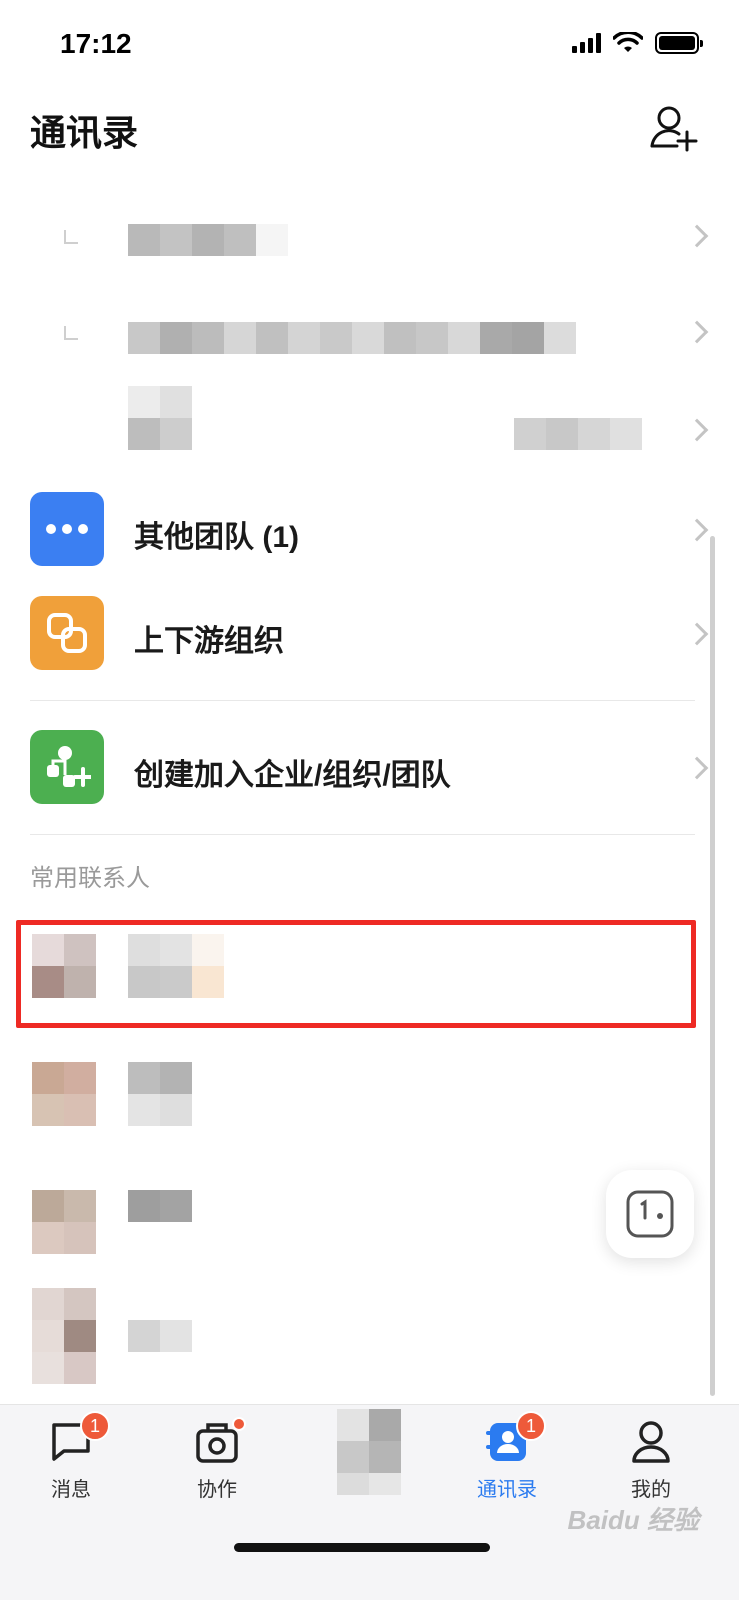  Describe the element at coordinates (217, 1490) in the screenshot. I see `tab-label: 协作` at that location.